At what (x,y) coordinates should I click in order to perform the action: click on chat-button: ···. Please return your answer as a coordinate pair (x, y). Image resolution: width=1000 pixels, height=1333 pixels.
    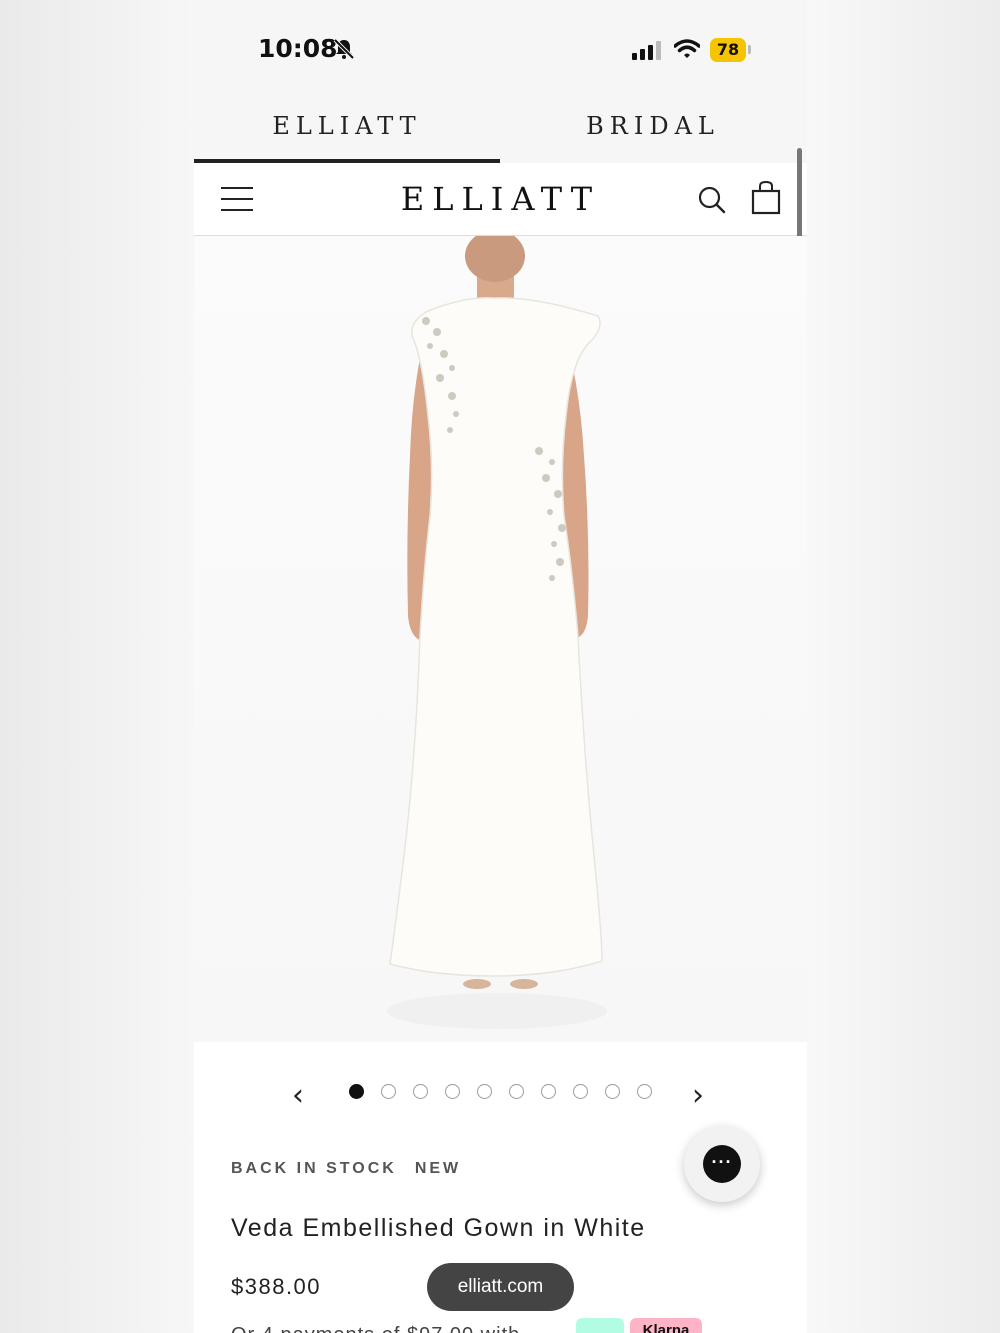
    Looking at the image, I should click on (722, 1164).